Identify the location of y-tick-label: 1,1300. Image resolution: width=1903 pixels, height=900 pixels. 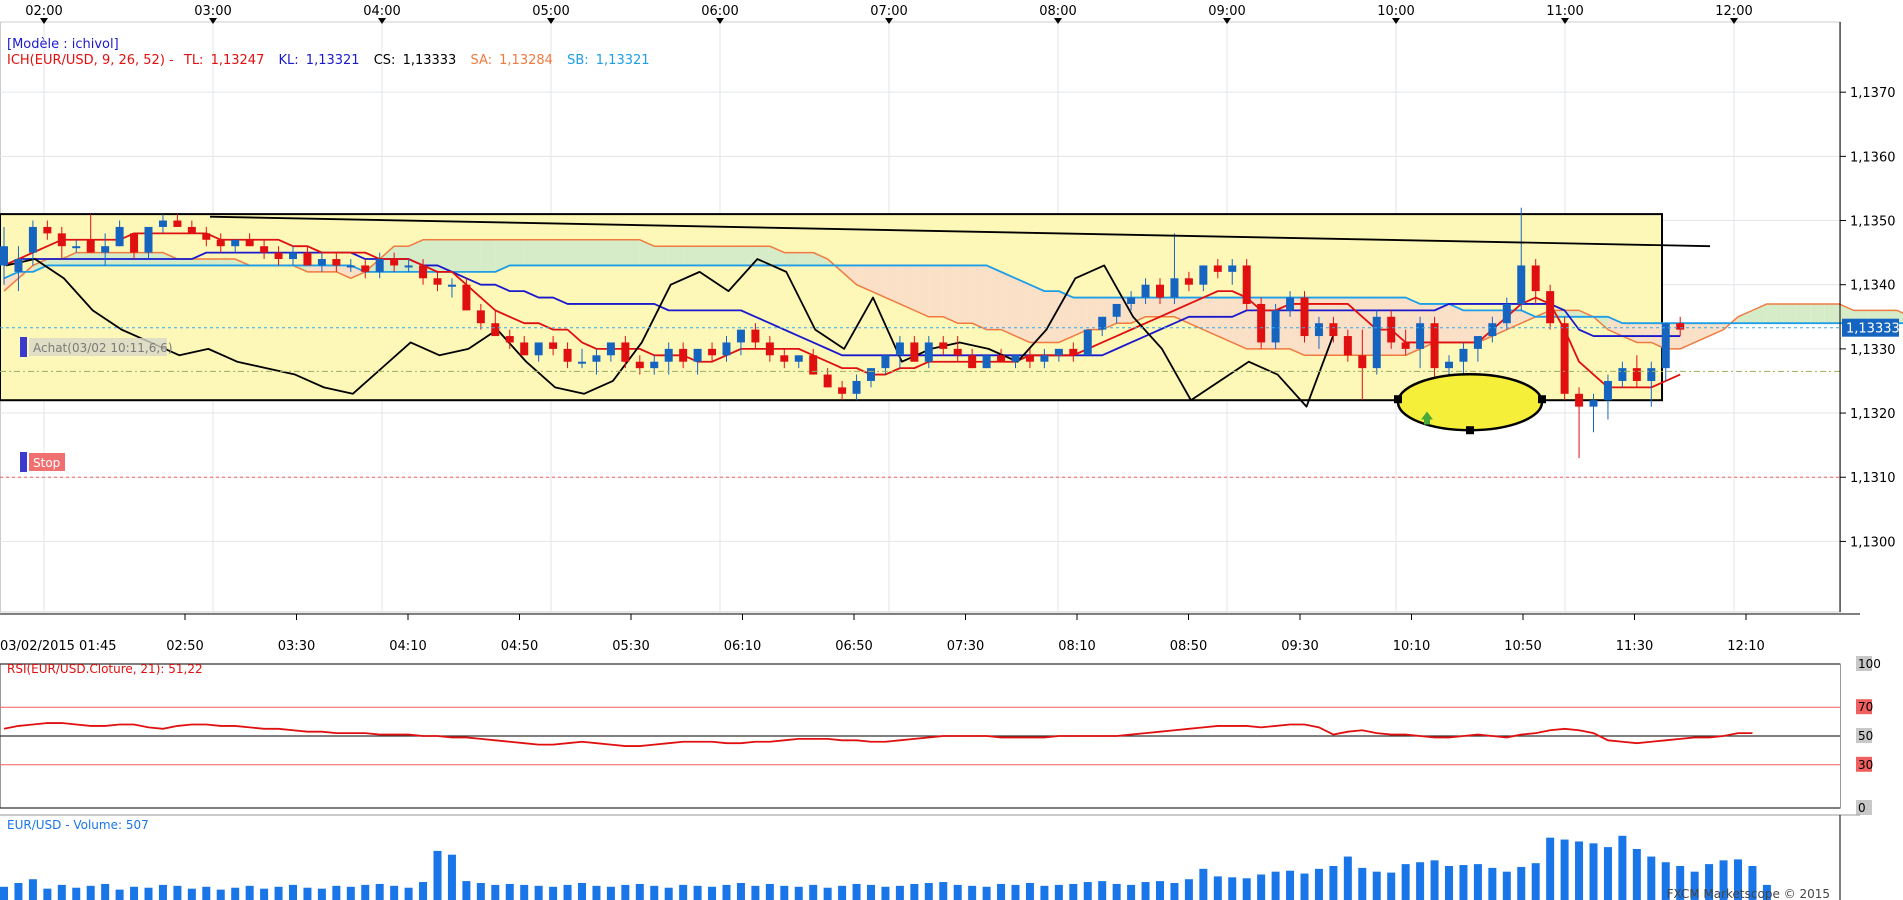
(1873, 542).